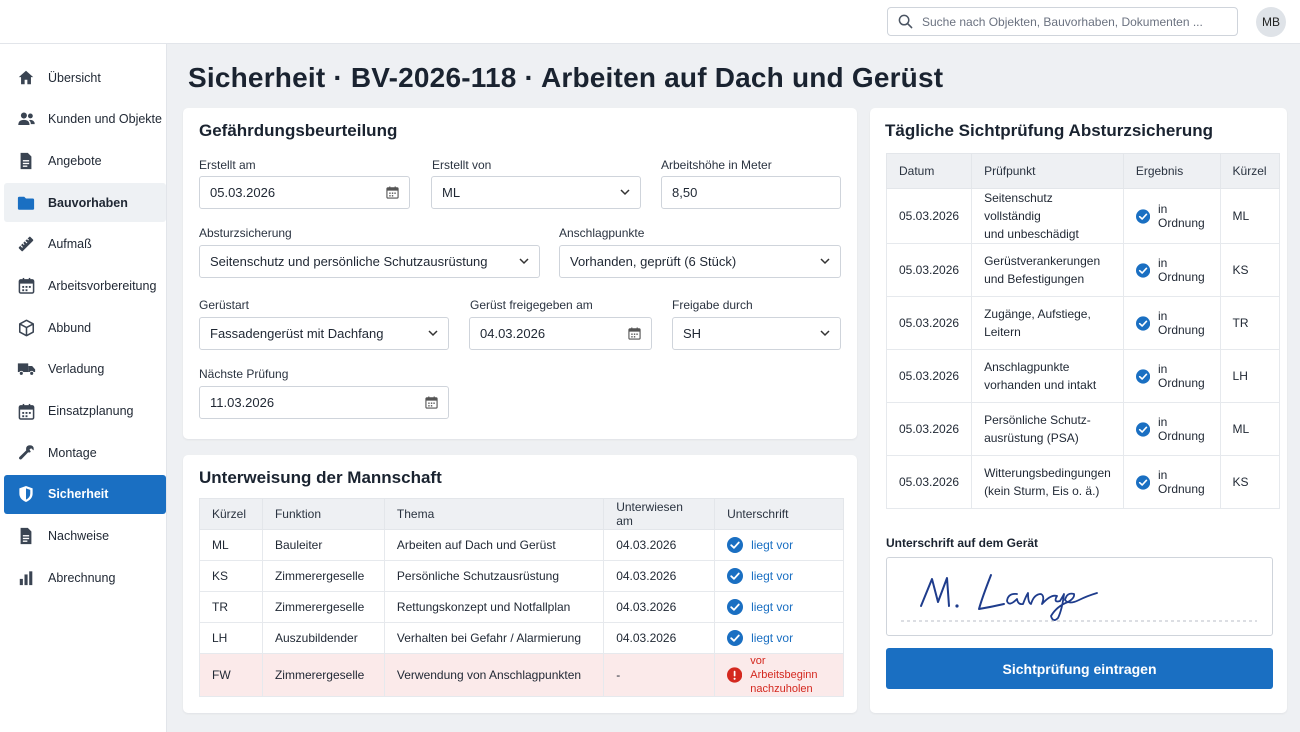  I want to click on sidebar-item-uebersicht: Übersicht, so click(85, 77).